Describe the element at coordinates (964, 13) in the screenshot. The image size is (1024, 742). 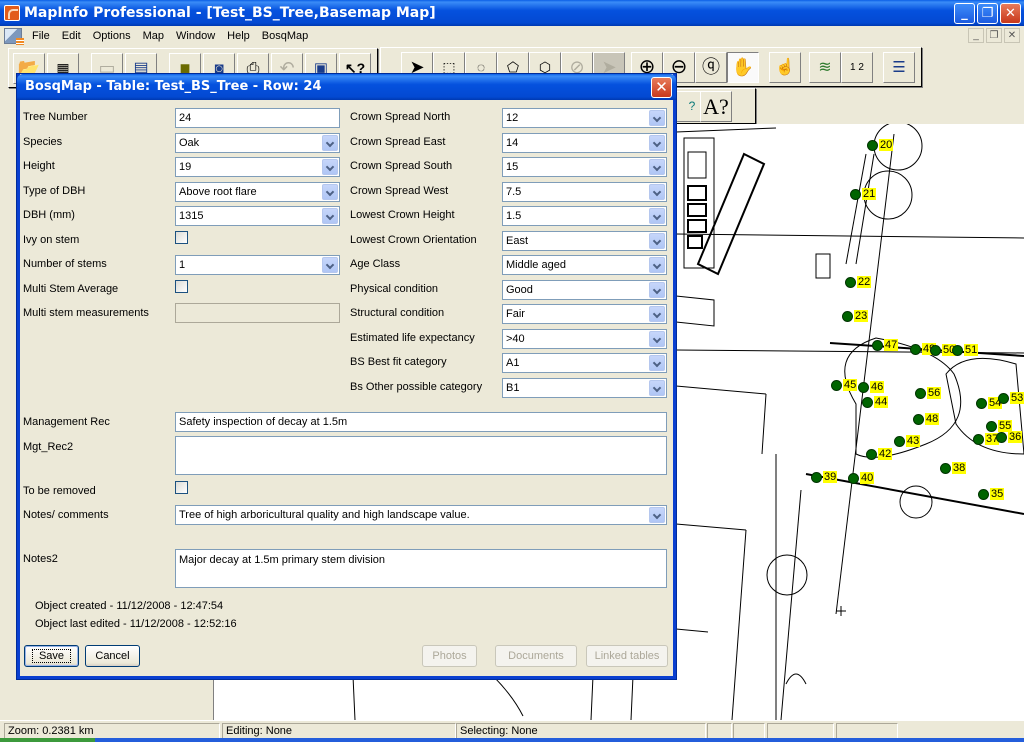
I see `minimize-button: _` at that location.